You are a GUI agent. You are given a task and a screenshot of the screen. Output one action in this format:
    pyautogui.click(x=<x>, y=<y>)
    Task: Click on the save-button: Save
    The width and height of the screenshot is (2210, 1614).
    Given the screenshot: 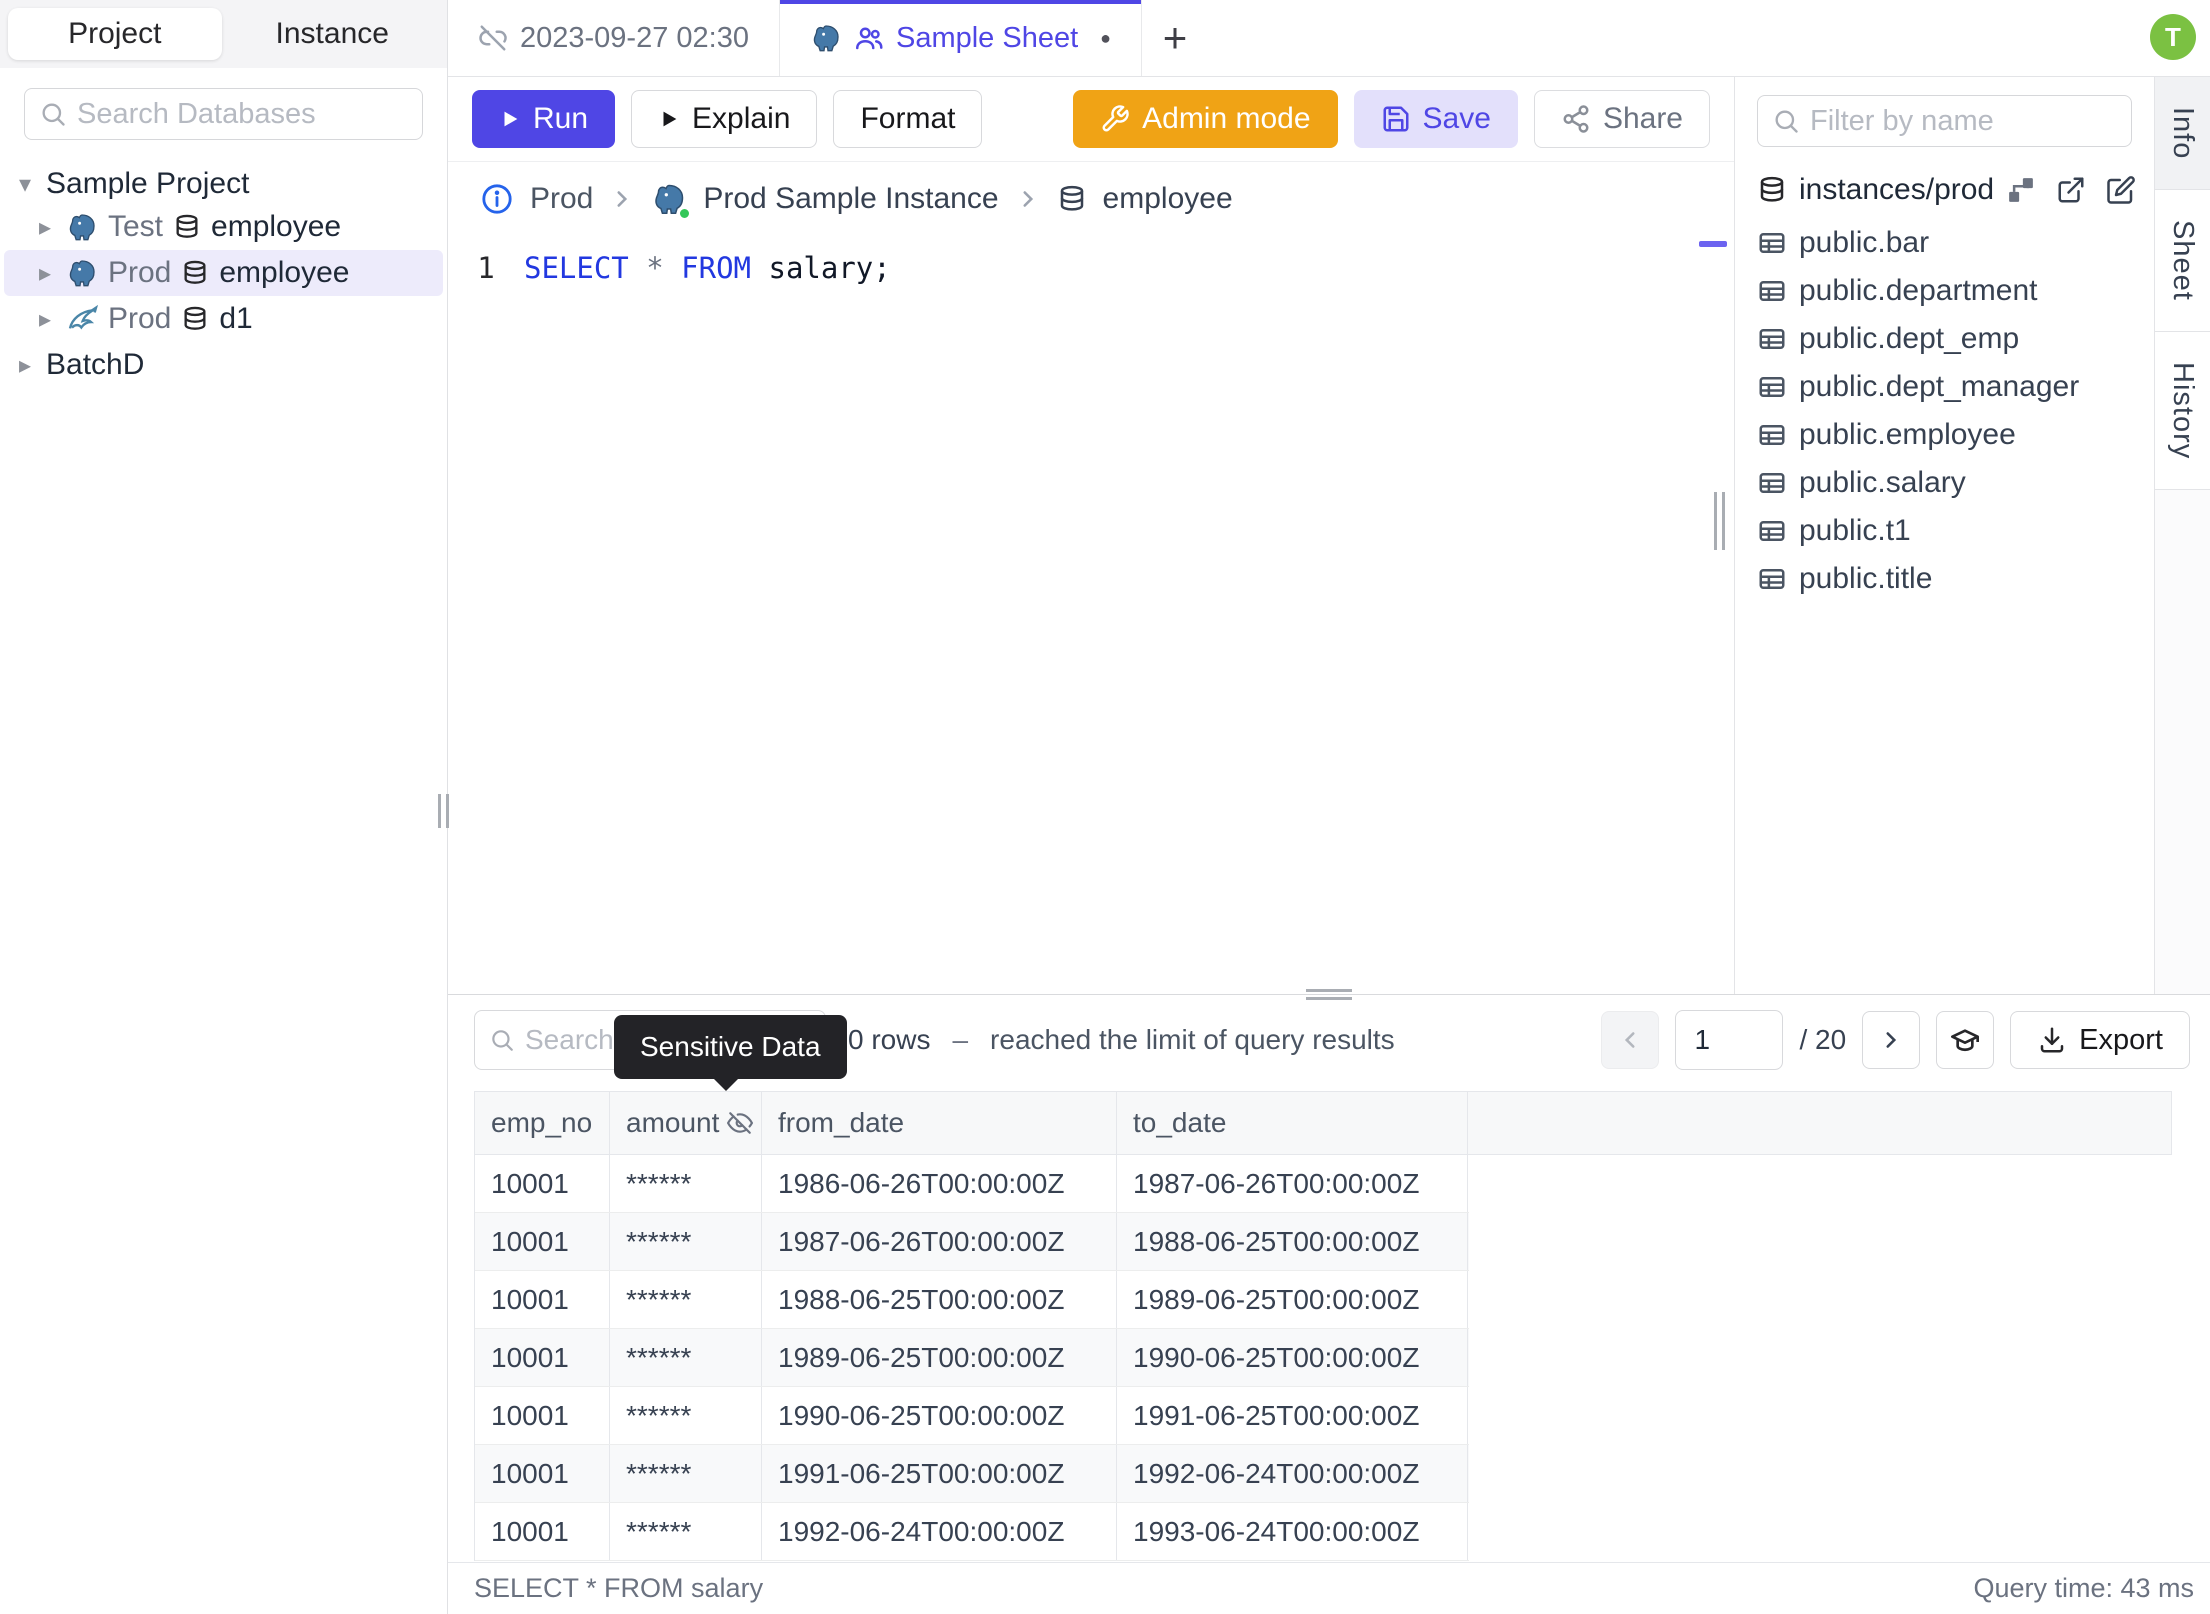 What is the action you would take?
    pyautogui.click(x=1435, y=119)
    